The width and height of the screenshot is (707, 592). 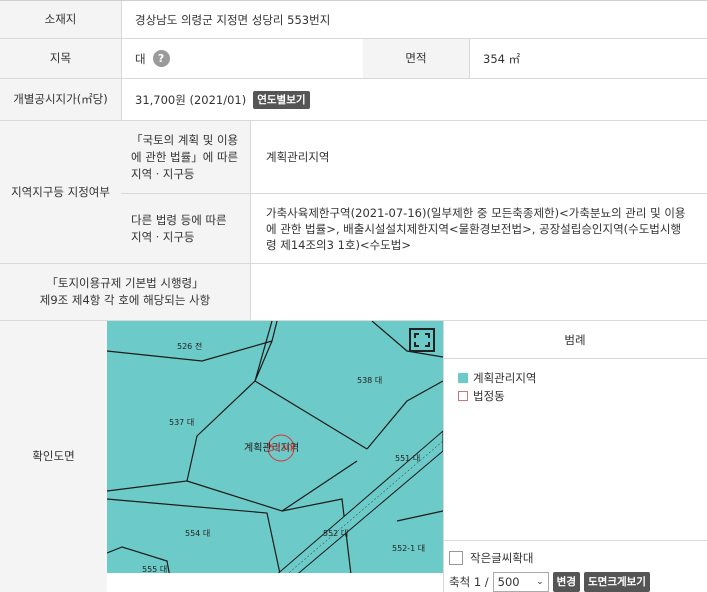 What do you see at coordinates (185, 139) in the screenshot?
I see `national-law-label-line-1: 「국토의 계획 및 이용` at bounding box center [185, 139].